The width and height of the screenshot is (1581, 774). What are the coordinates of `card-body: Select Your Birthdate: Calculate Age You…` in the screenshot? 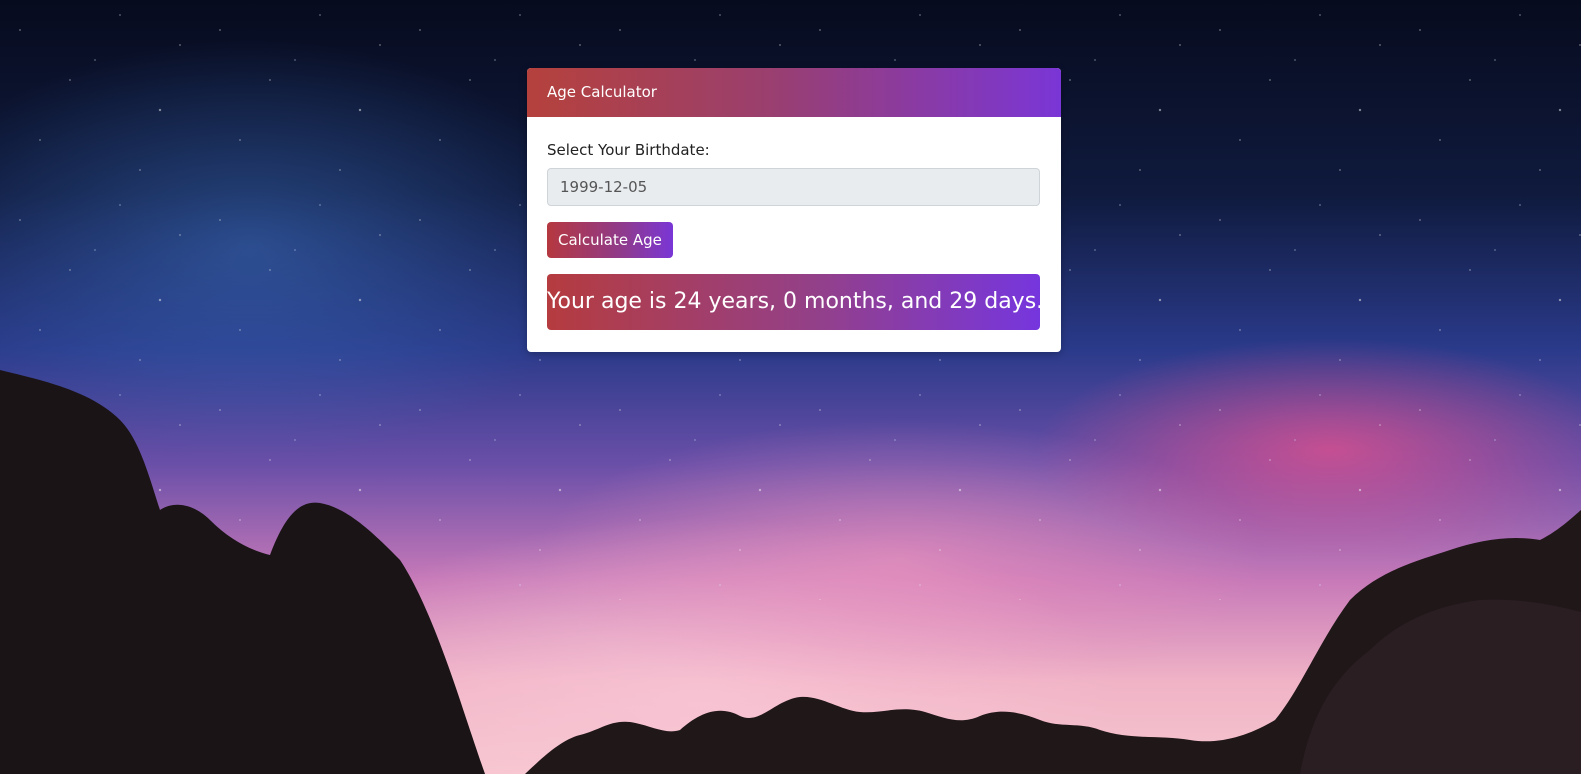 It's located at (794, 234).